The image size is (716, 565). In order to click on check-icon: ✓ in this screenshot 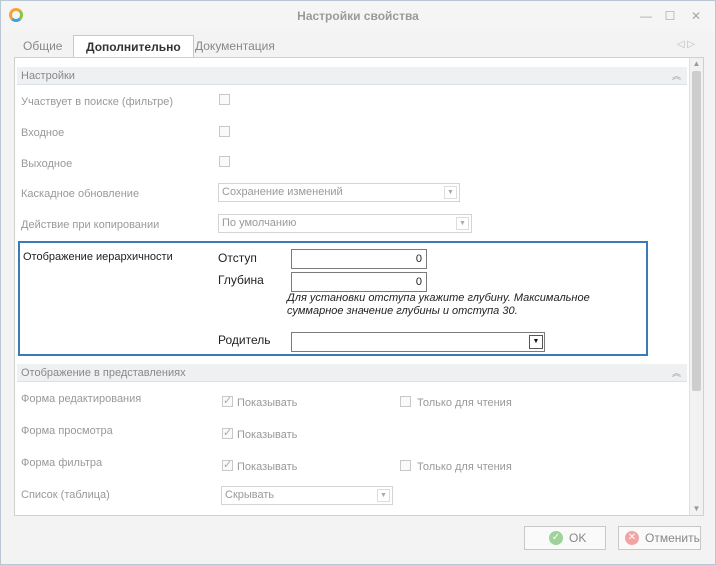, I will do `click(556, 538)`.